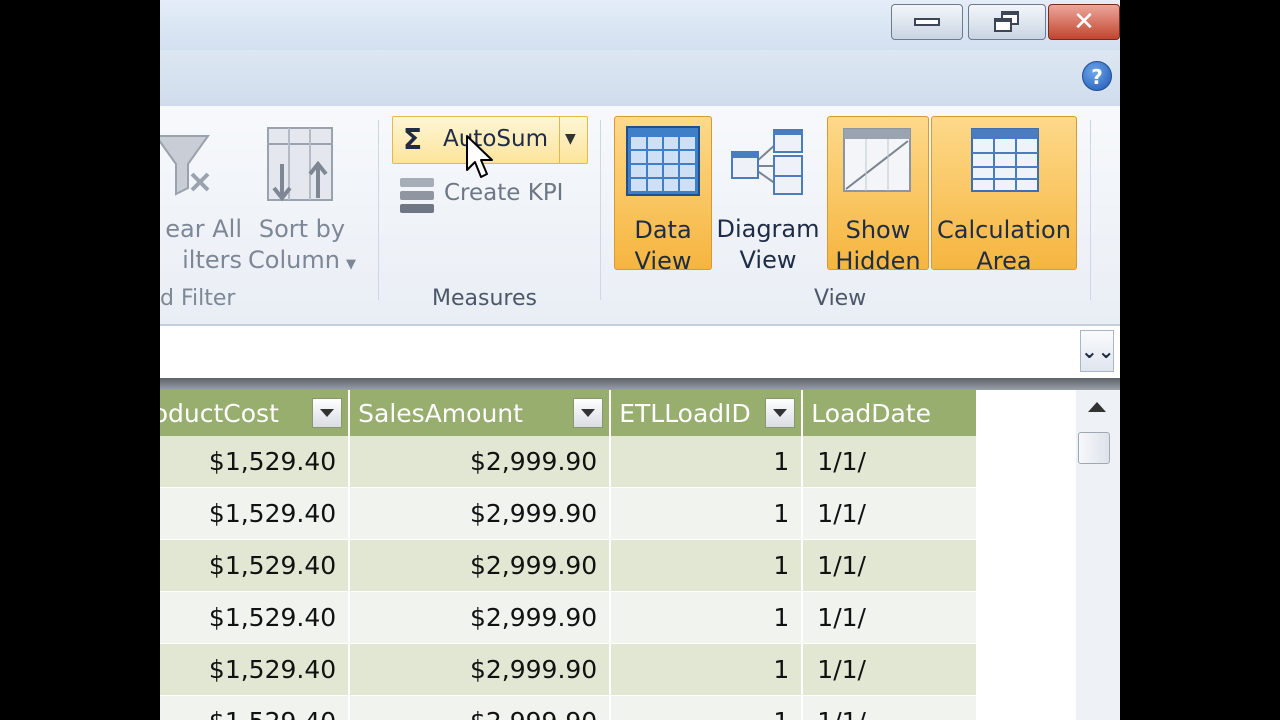 Image resolution: width=1280 pixels, height=720 pixels. What do you see at coordinates (663, 230) in the screenshot?
I see `data-view-label-1: Data` at bounding box center [663, 230].